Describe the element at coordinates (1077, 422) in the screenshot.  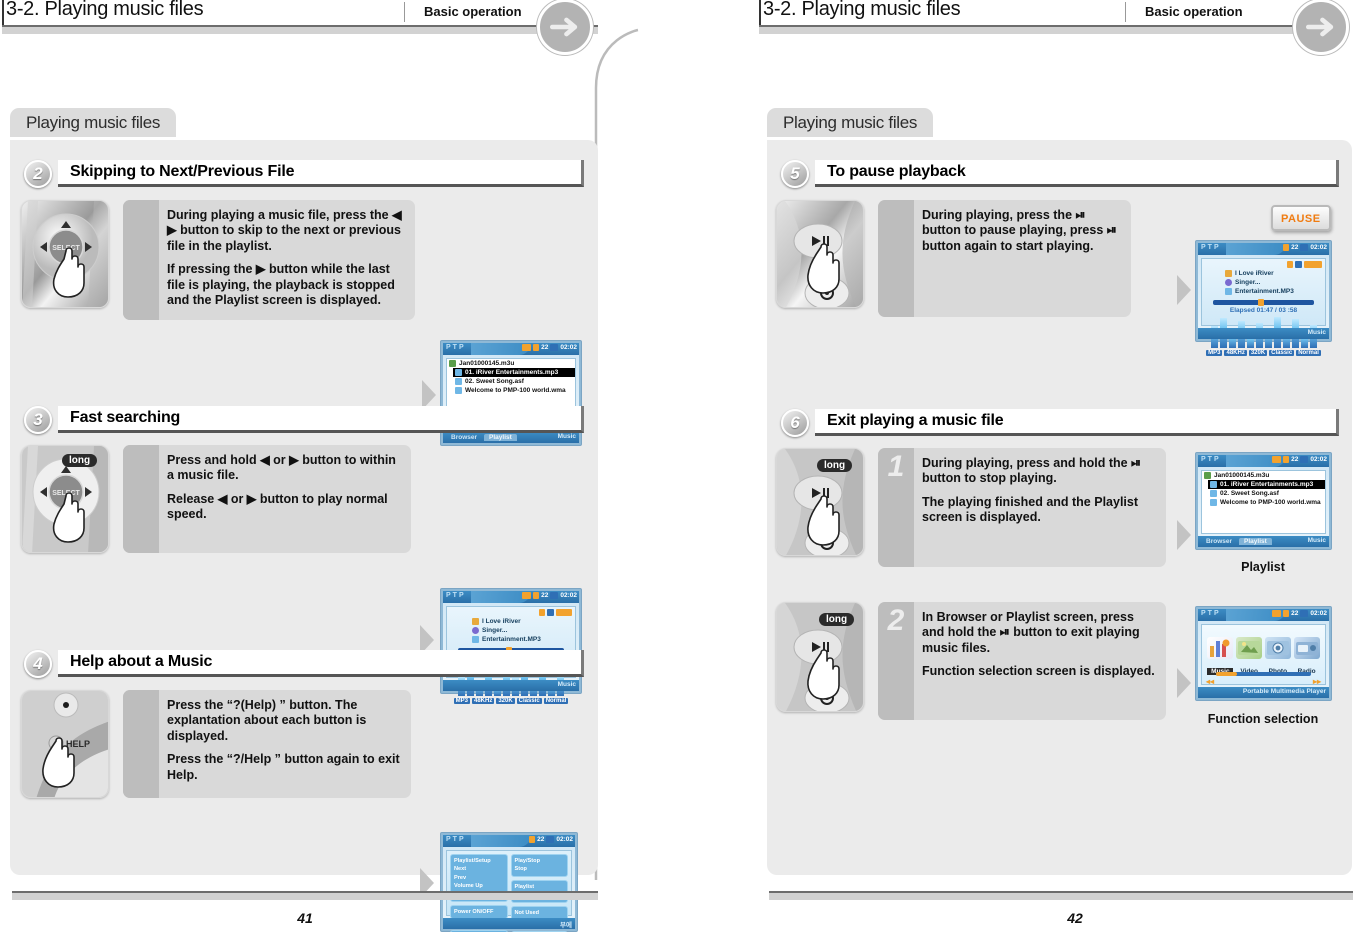
I see `section-title-bar: Exit playing a music file` at that location.